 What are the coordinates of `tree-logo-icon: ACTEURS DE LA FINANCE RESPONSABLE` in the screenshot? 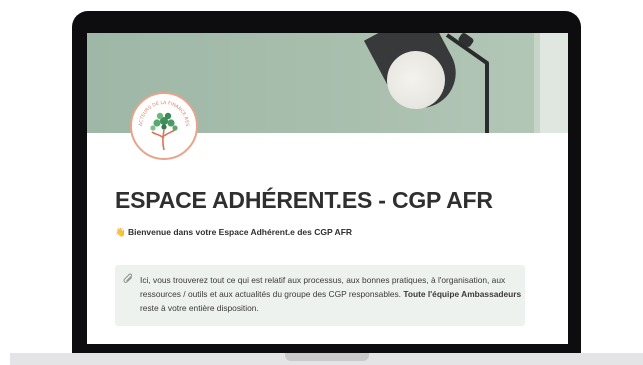 It's located at (161, 122).